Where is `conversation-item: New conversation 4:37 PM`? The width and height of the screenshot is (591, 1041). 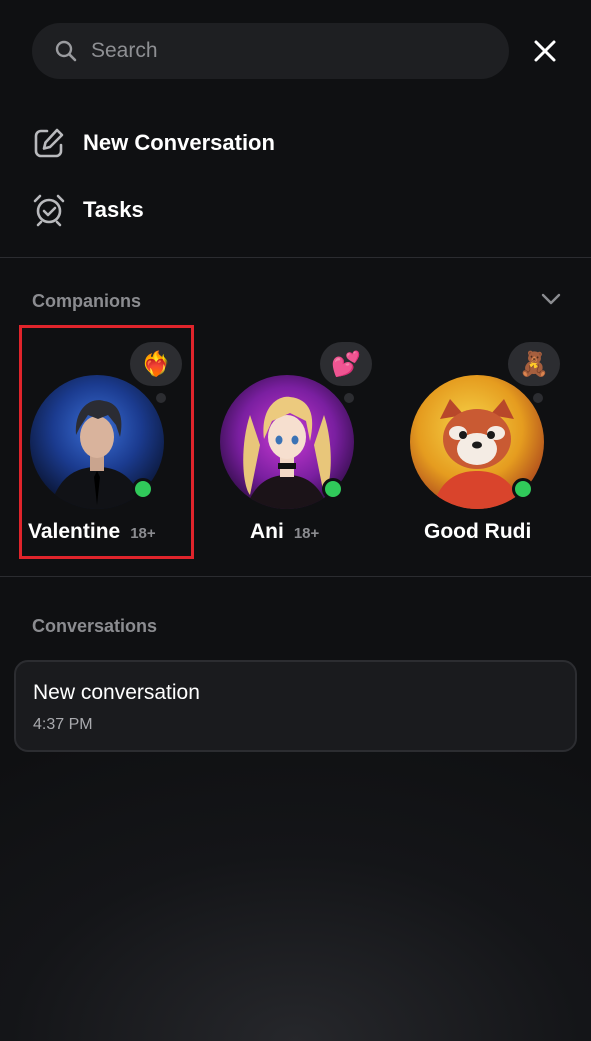 conversation-item: New conversation 4:37 PM is located at coordinates (295, 706).